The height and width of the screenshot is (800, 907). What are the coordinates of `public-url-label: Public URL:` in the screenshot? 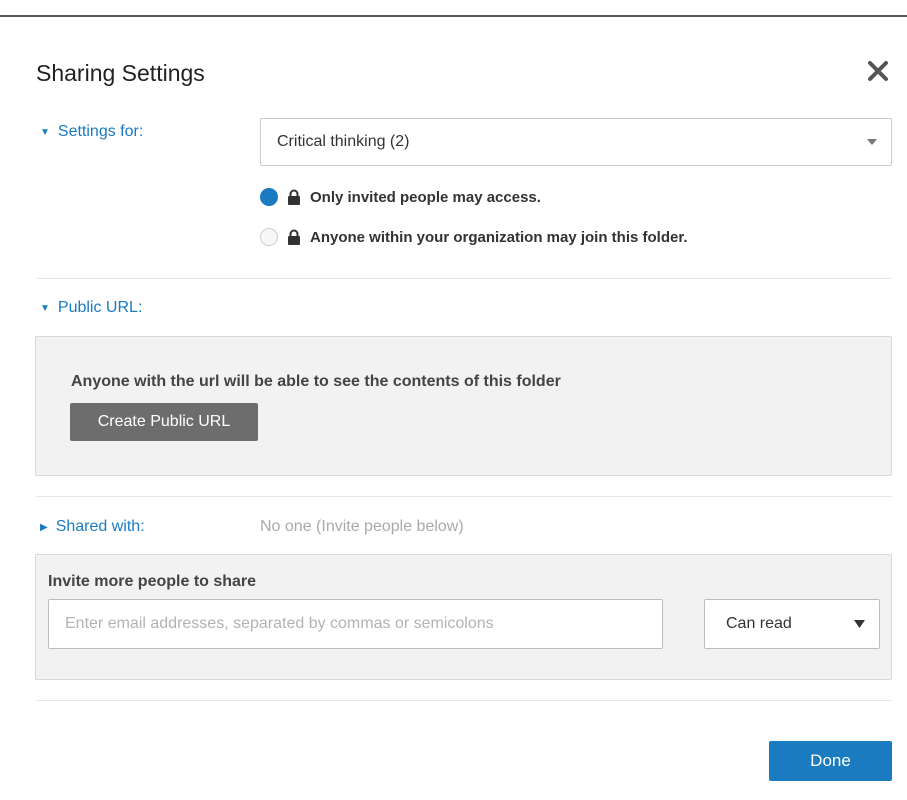 It's located at (100, 307).